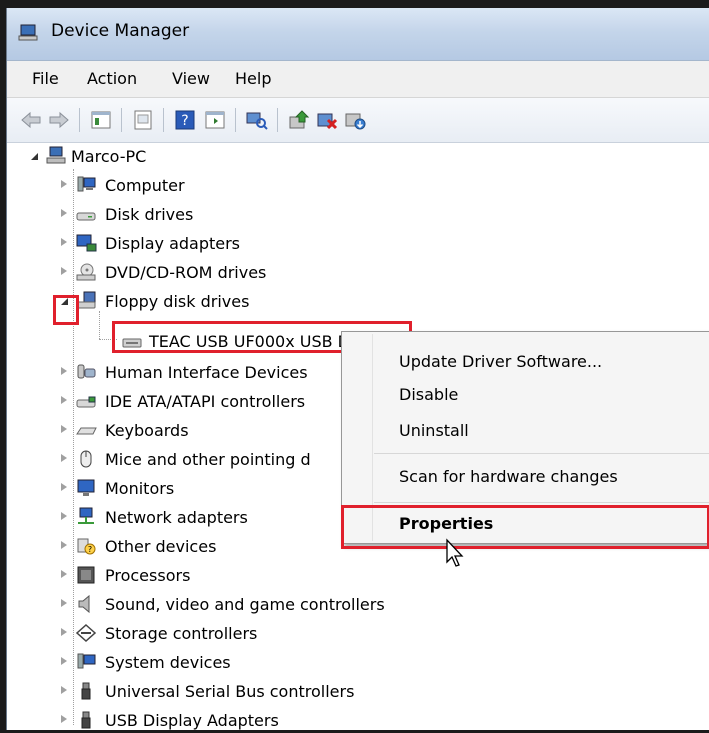  Describe the element at coordinates (205, 272) in the screenshot. I see `tree-item-dvd-drives: DVD/CD-ROM drives` at that location.